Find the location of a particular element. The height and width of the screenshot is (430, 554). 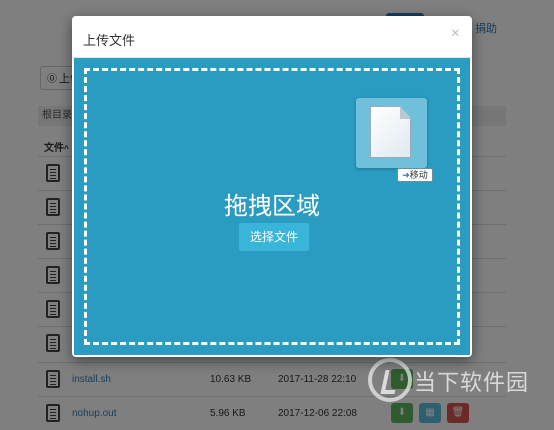

choose-file-button: 选择文件 is located at coordinates (274, 237).